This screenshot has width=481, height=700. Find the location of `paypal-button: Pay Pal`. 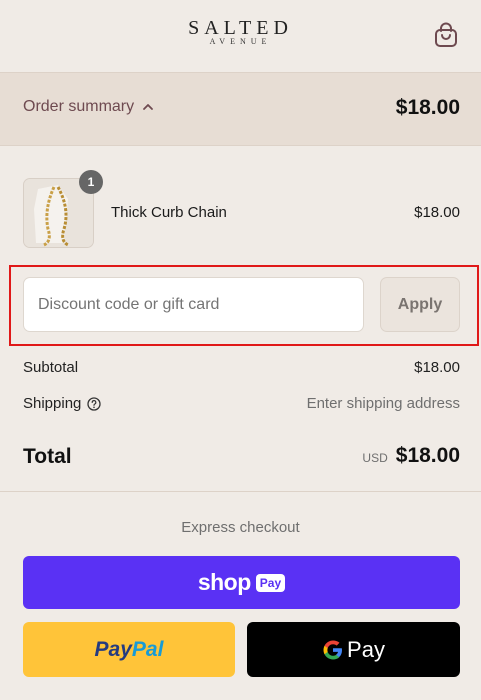

paypal-button: Pay Pal is located at coordinates (129, 649).